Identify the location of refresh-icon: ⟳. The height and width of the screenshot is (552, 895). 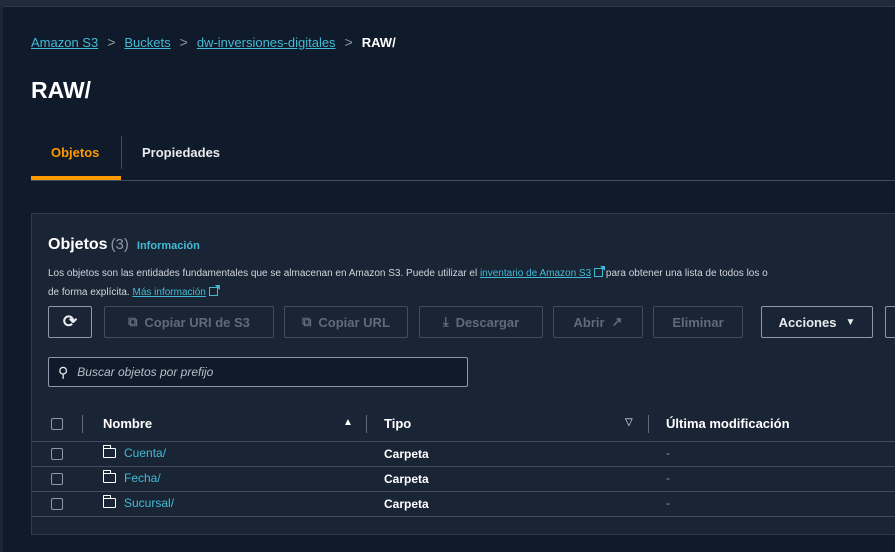
(70, 321).